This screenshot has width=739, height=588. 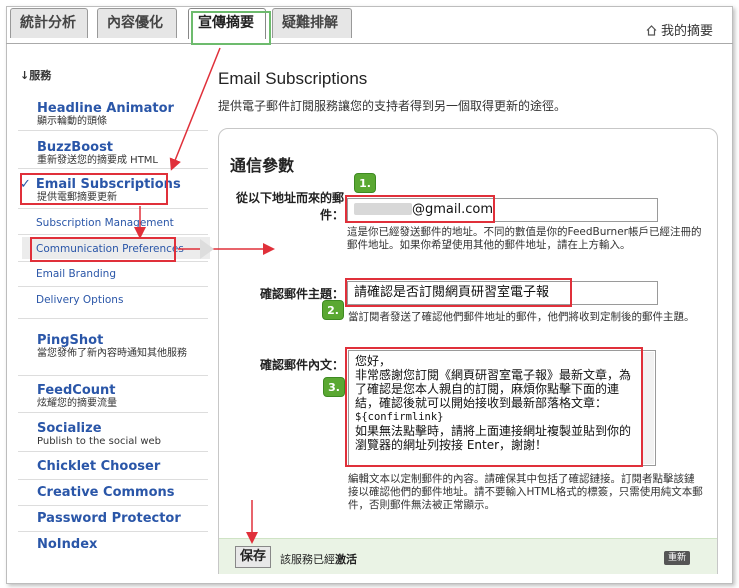 I want to click on highlight-email-subscriptions, so click(x=94, y=189).